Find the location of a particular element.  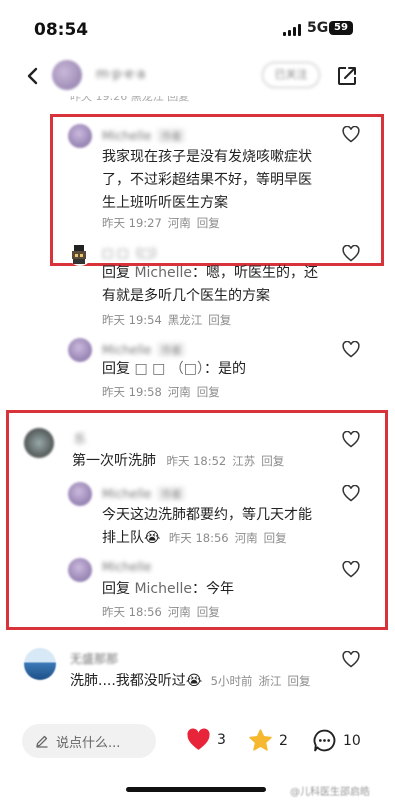

comment-time: 昨天 18:52 is located at coordinates (196, 461).